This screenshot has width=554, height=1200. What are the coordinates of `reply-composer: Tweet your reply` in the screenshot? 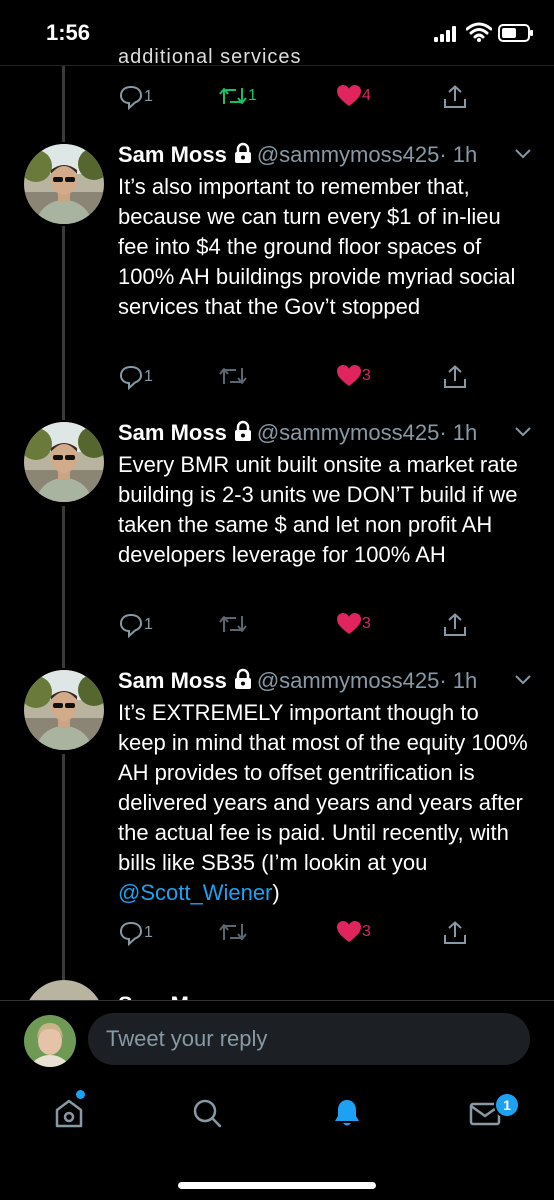 It's located at (277, 1038).